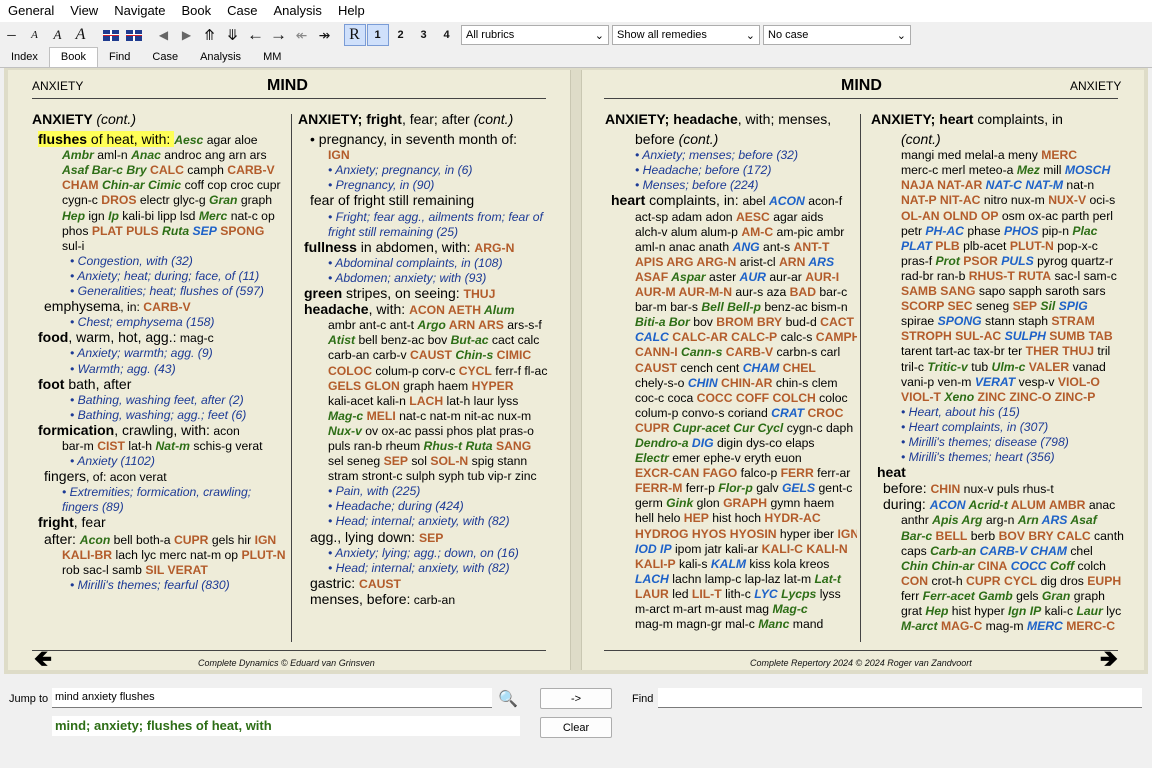 This screenshot has height=768, width=1152. Describe the element at coordinates (818, 428) in the screenshot. I see `remedy-text: cygn-c daph` at that location.